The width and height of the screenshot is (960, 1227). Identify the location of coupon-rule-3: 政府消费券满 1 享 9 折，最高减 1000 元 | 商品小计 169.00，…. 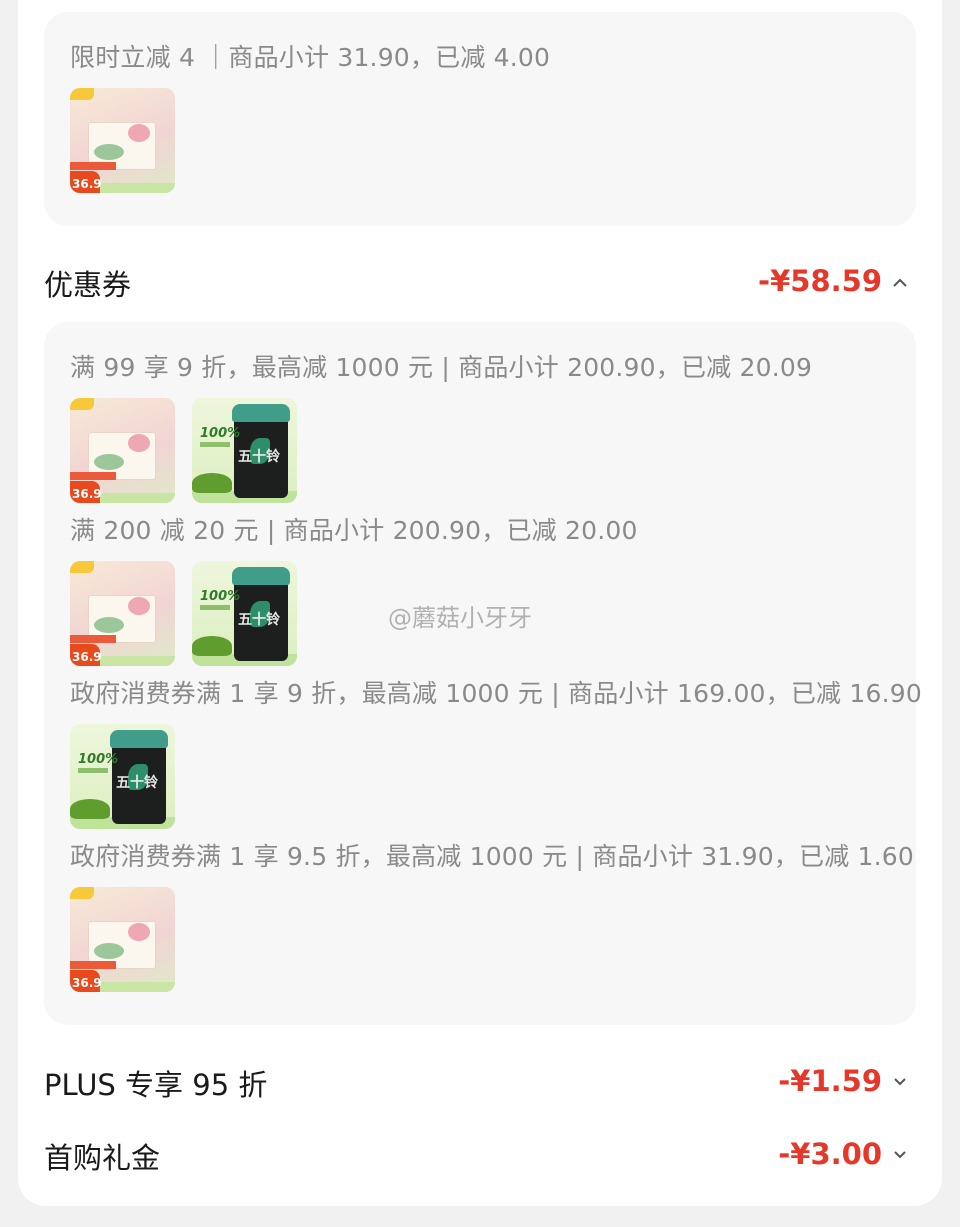
(496, 693).